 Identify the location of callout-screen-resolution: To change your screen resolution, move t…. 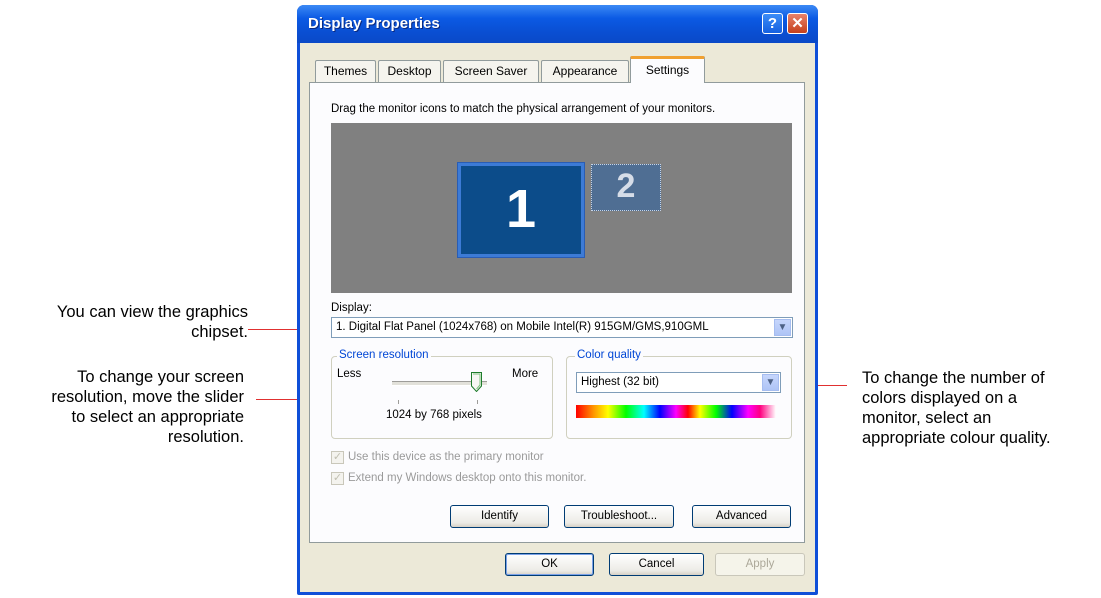
(147, 407).